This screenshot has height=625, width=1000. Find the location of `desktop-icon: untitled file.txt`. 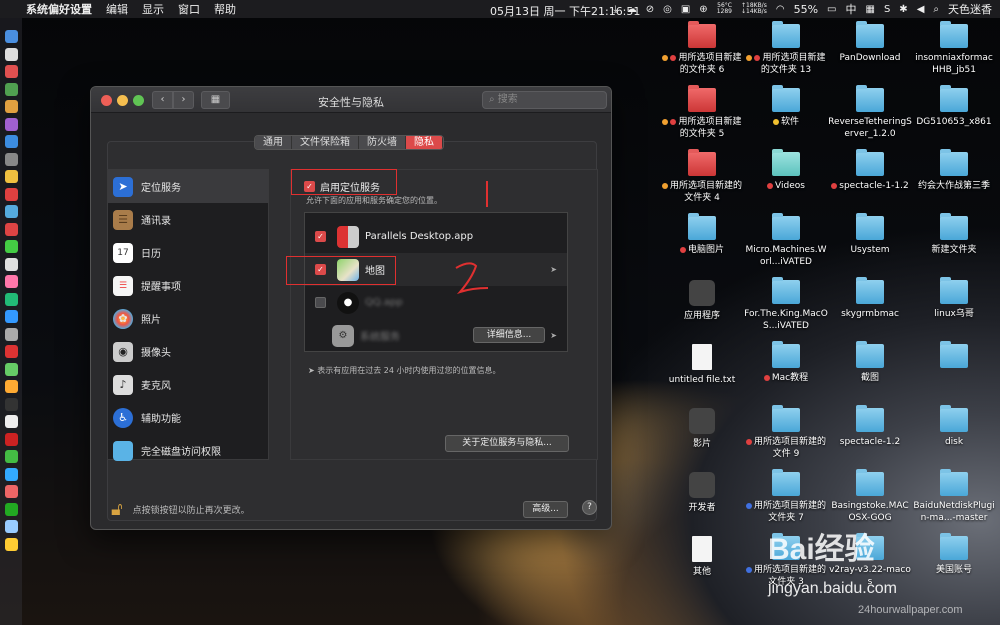

desktop-icon: untitled file.txt is located at coordinates (702, 365).